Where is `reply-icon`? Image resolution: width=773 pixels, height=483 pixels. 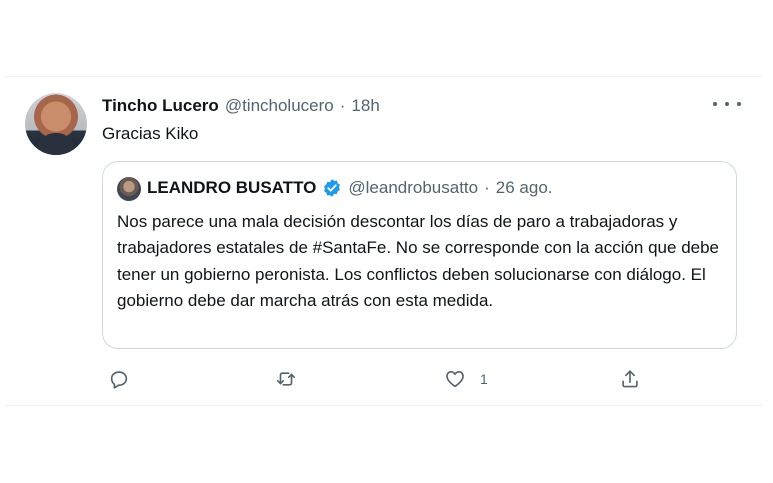 reply-icon is located at coordinates (119, 380).